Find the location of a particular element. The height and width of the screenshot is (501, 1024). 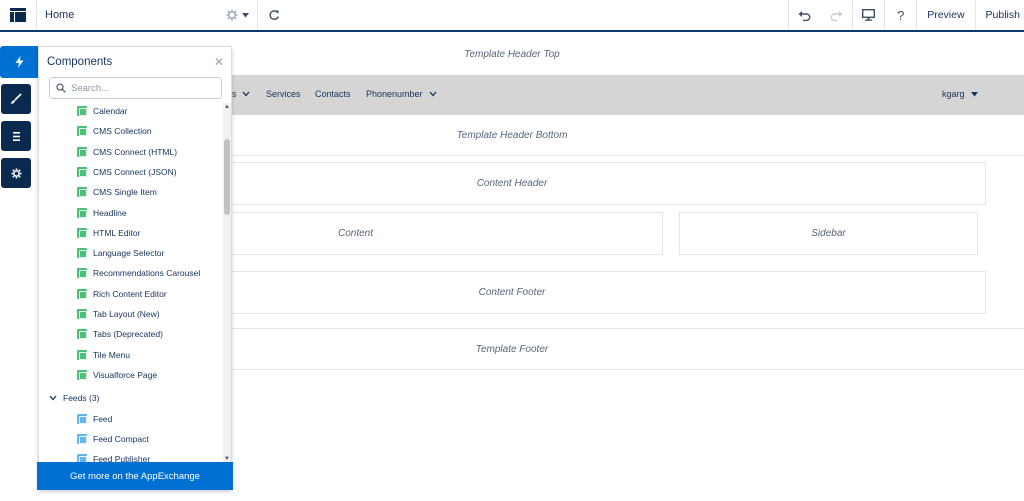

component-search is located at coordinates (135, 88).